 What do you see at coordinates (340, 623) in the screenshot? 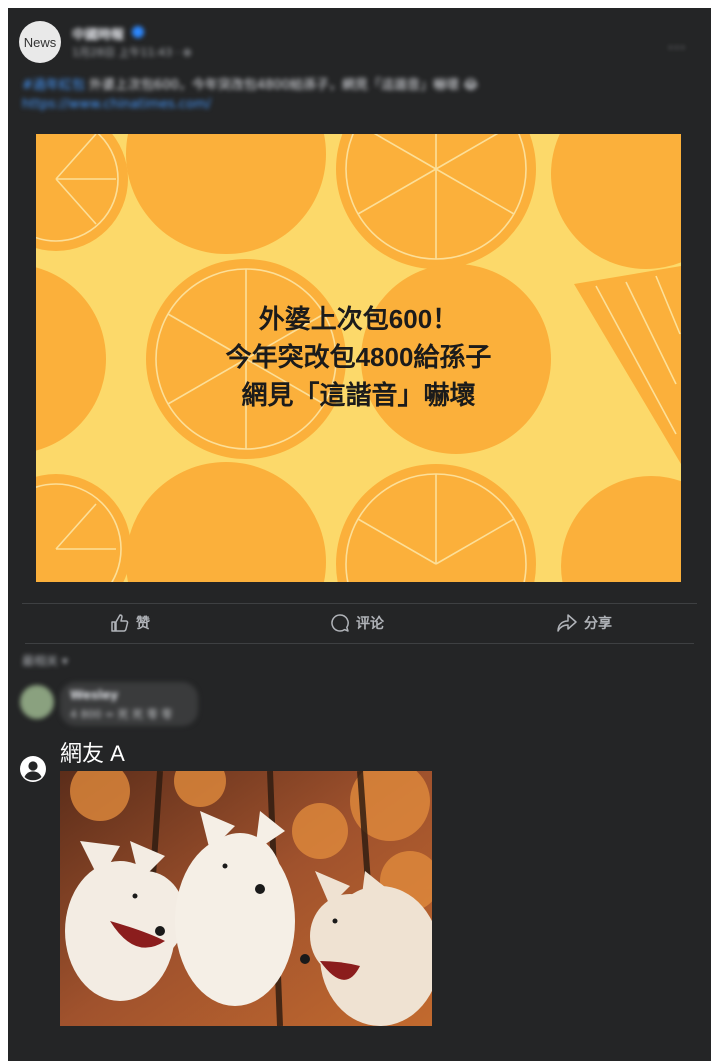
I see `comment-bubble-icon` at bounding box center [340, 623].